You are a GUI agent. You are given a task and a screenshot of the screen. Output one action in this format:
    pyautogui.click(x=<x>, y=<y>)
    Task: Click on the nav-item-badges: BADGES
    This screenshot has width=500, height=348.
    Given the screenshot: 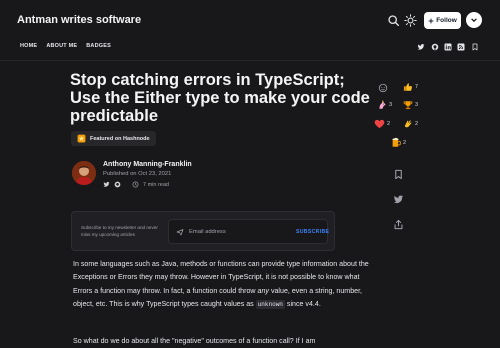 What is the action you would take?
    pyautogui.click(x=98, y=46)
    